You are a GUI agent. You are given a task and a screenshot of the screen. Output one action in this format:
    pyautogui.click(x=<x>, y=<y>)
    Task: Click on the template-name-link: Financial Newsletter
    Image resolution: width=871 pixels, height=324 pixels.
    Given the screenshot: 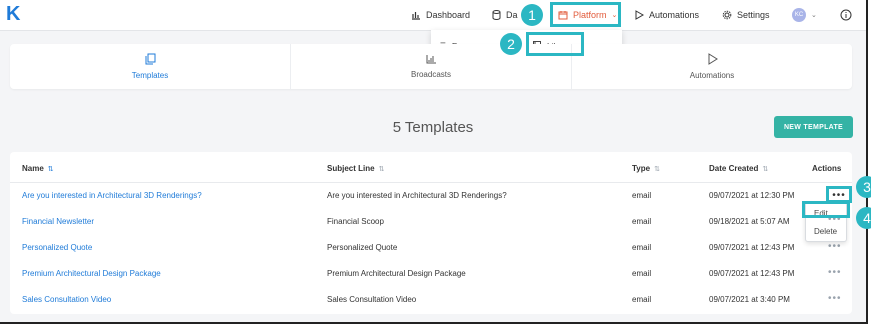 What is the action you would take?
    pyautogui.click(x=58, y=221)
    